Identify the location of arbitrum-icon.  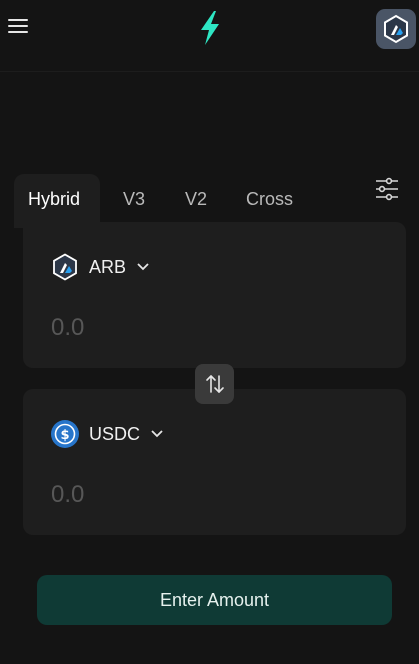
(396, 29).